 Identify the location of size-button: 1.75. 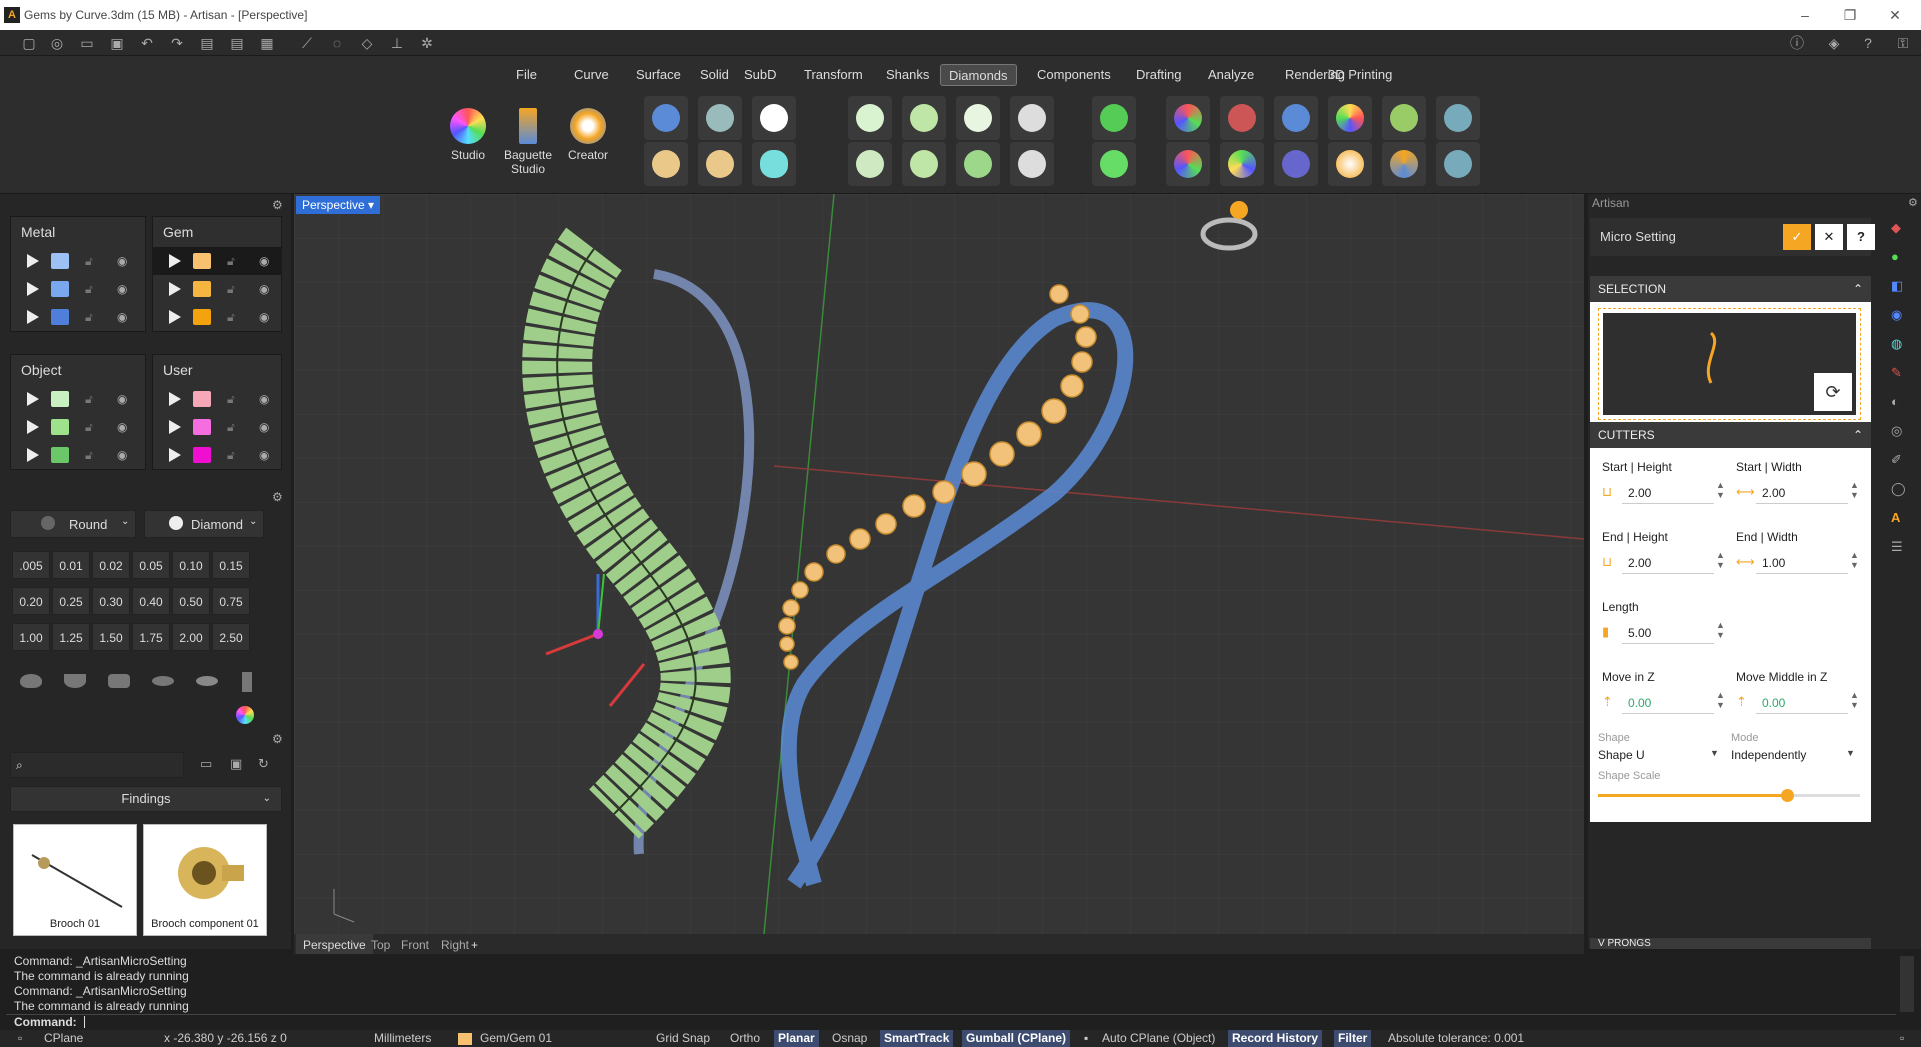
(151, 637).